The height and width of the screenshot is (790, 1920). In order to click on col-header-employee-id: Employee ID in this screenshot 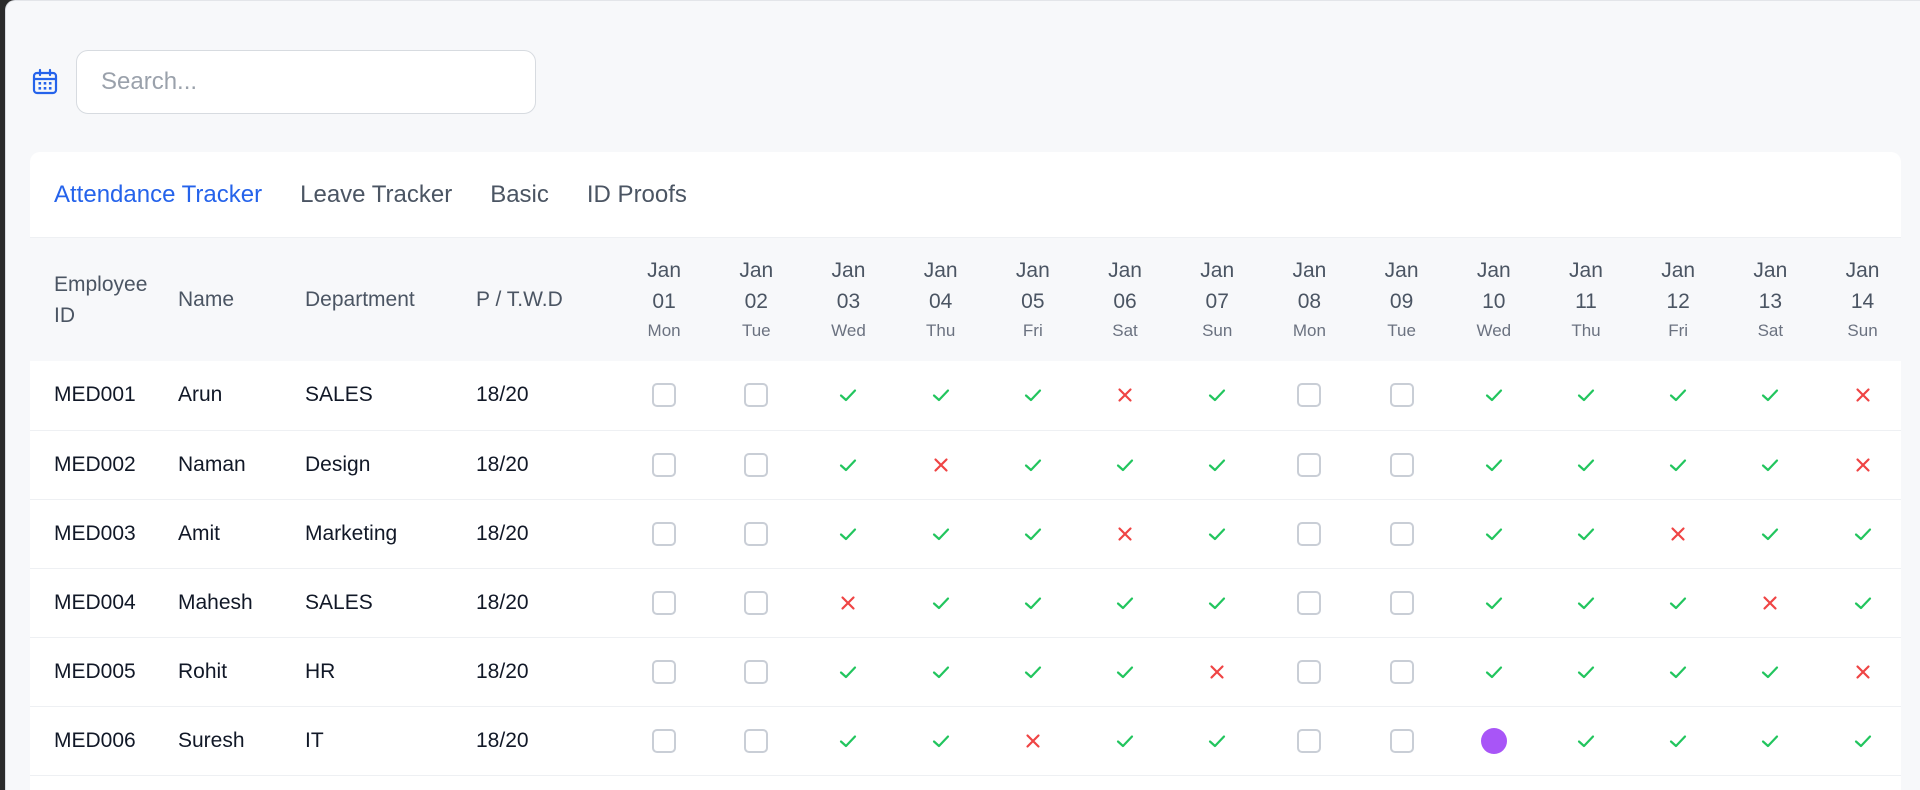, I will do `click(104, 299)`.